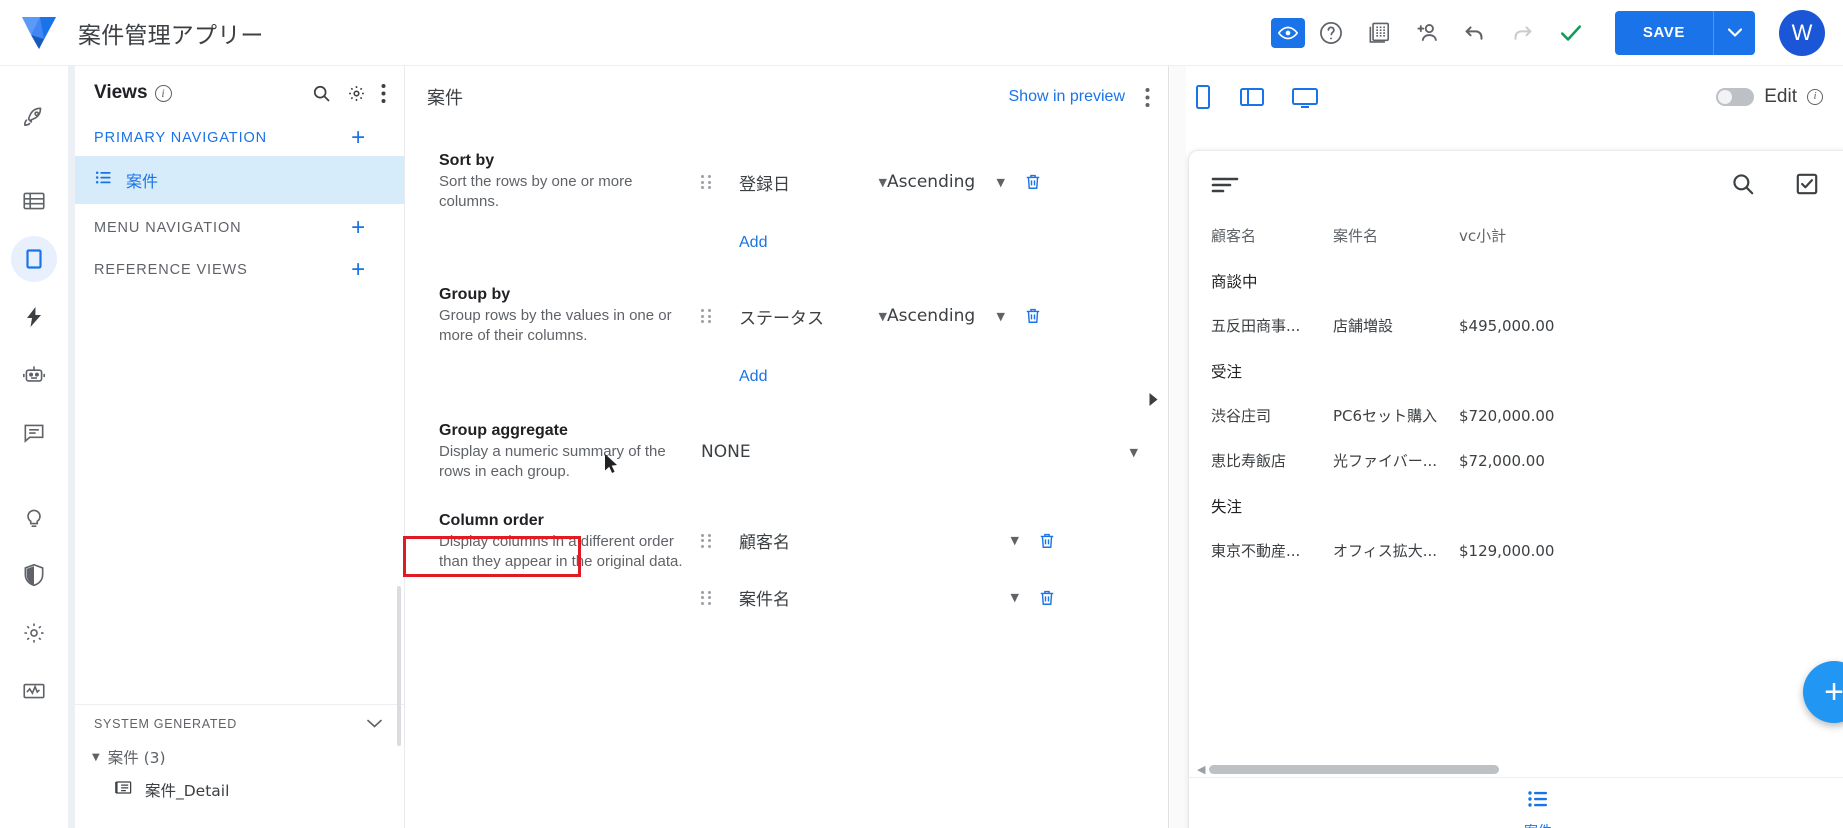 The width and height of the screenshot is (1843, 828). What do you see at coordinates (928, 452) in the screenshot?
I see `group-aggregate-select: NONE ▼` at bounding box center [928, 452].